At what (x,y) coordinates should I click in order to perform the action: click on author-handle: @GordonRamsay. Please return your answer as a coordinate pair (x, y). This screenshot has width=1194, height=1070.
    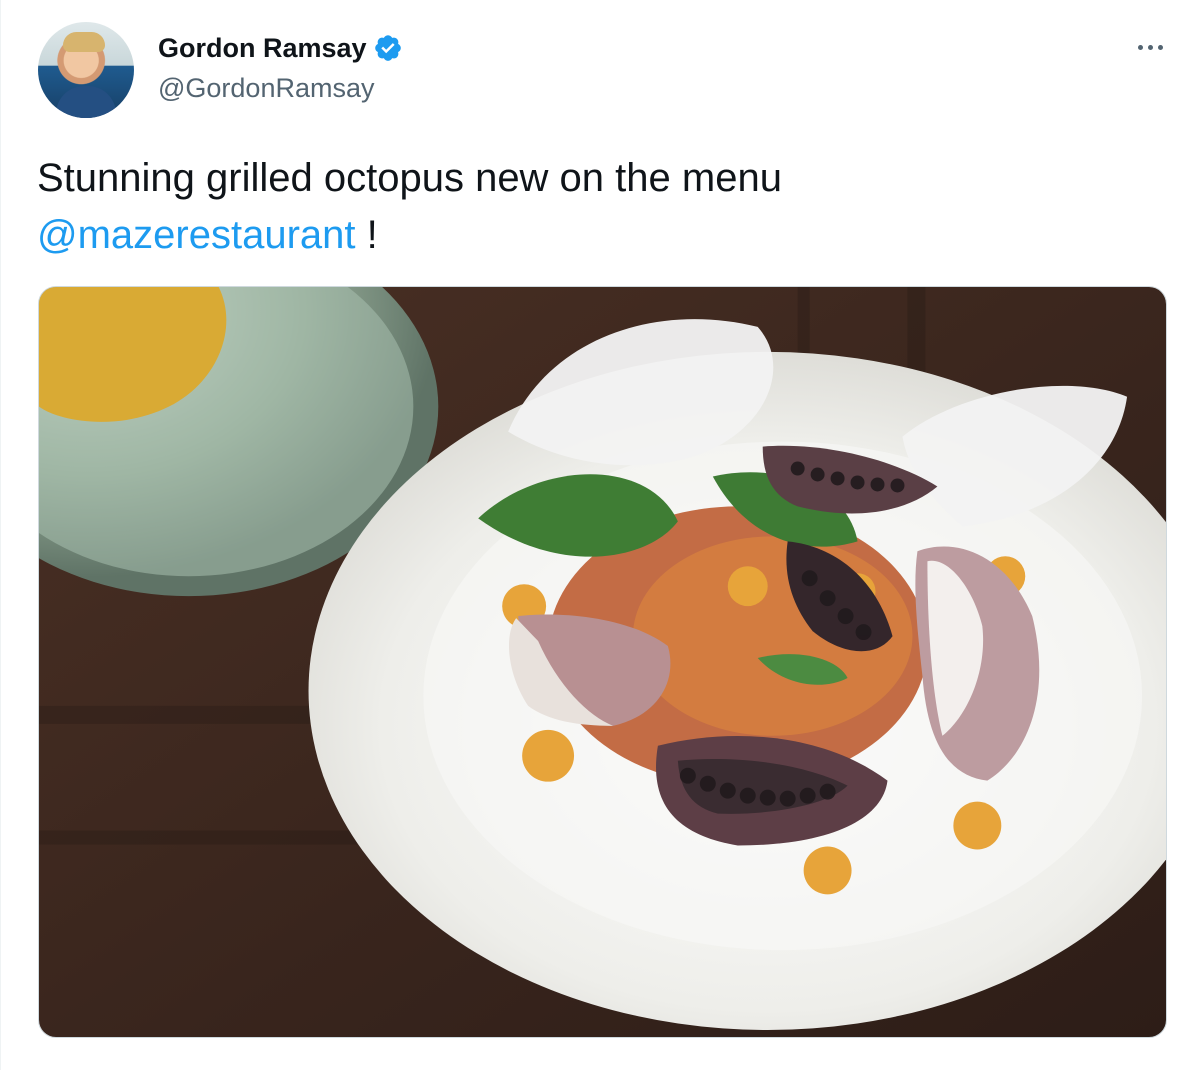
    Looking at the image, I should click on (280, 88).